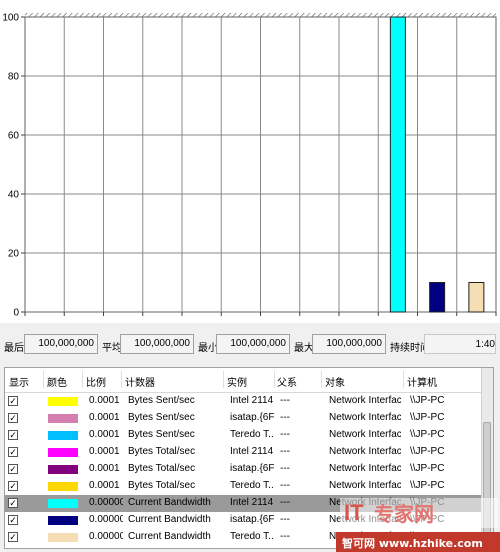 The height and width of the screenshot is (552, 500). What do you see at coordinates (14, 77) in the screenshot?
I see `y-tick-label: 80` at bounding box center [14, 77].